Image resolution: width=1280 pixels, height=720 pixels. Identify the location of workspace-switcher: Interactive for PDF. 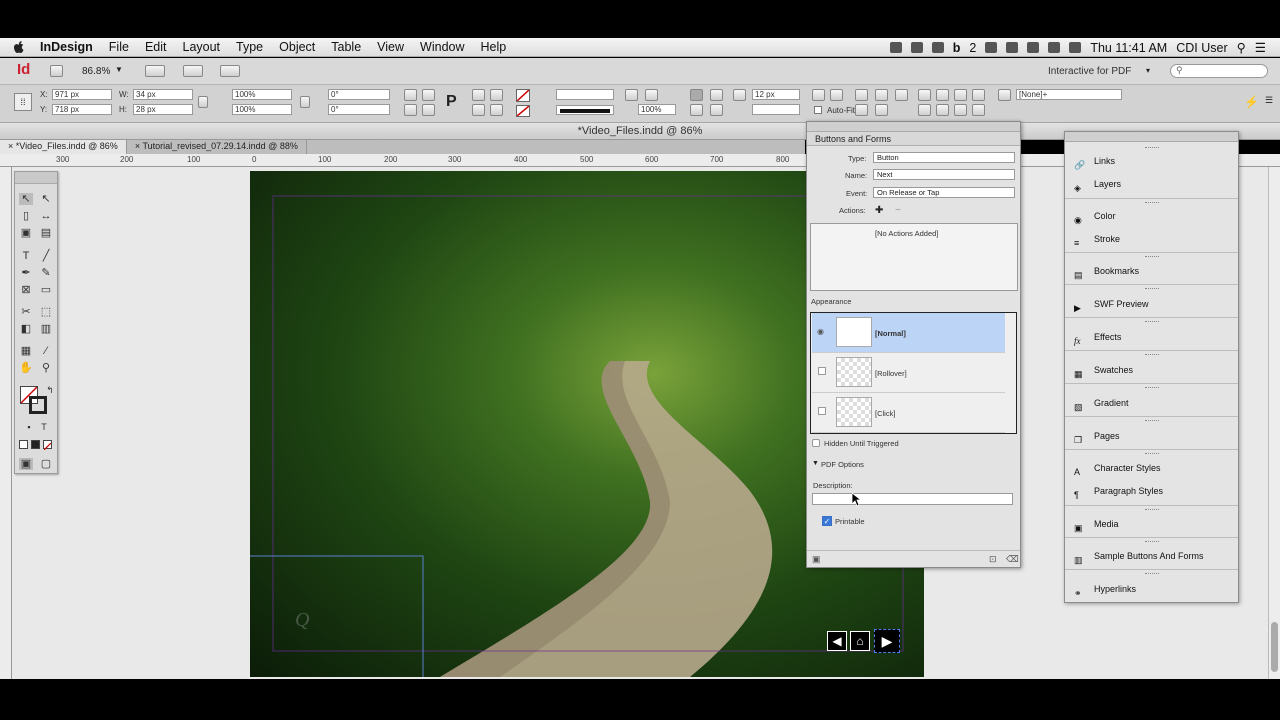
(1089, 71).